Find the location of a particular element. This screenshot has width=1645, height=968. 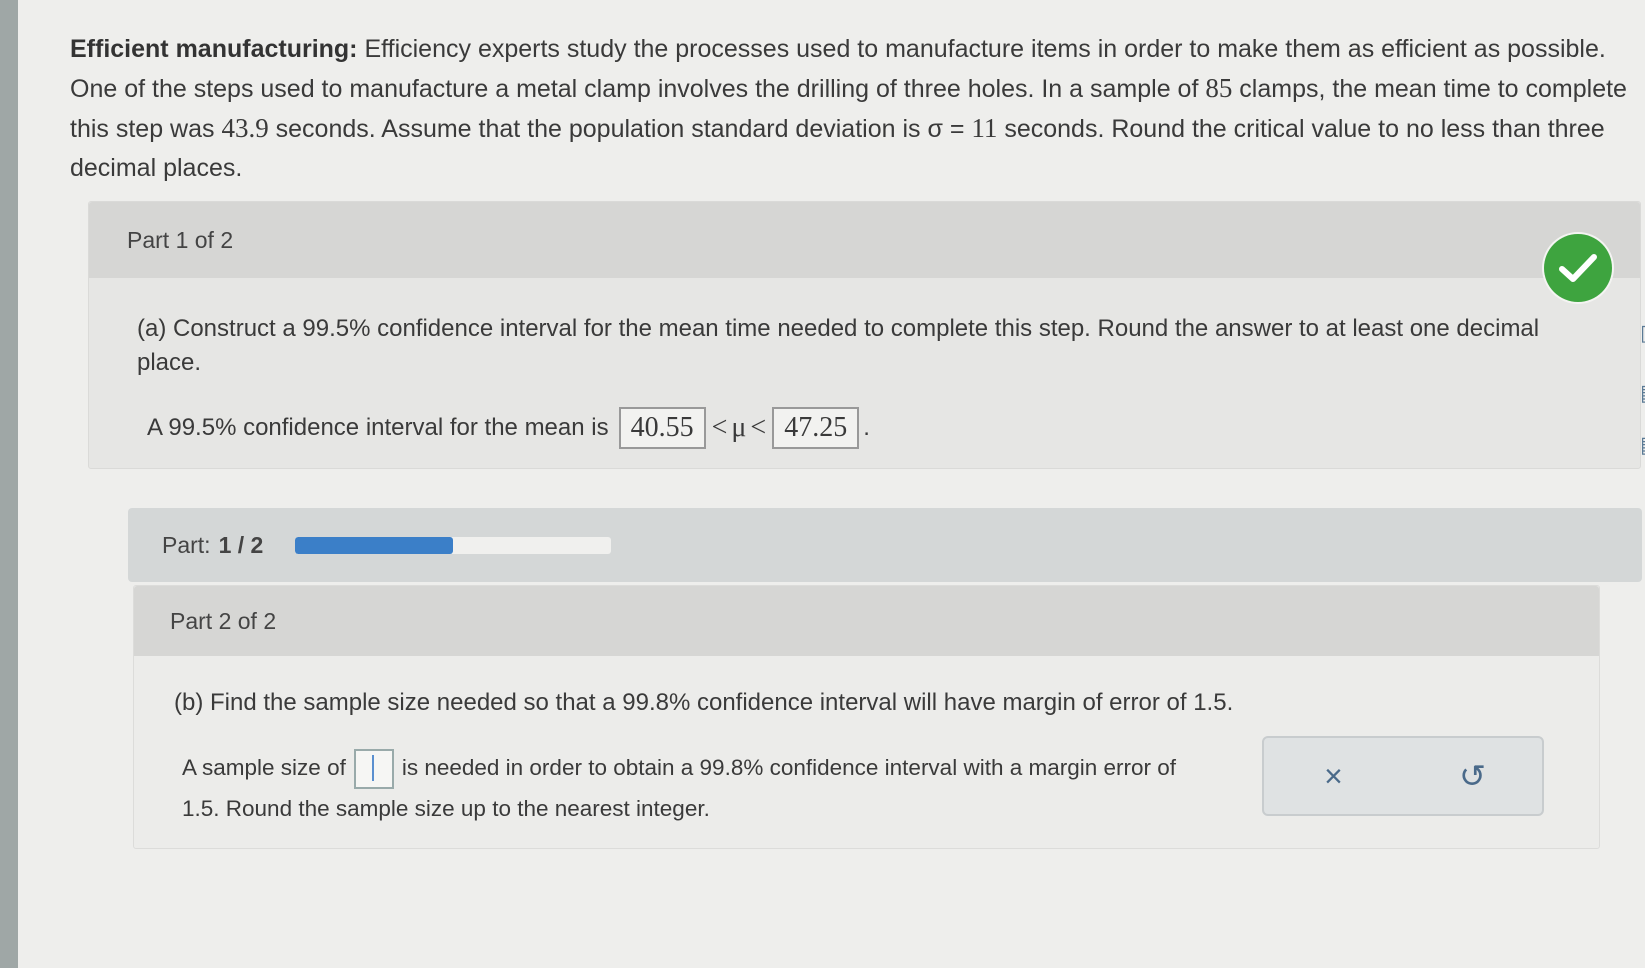

upper-bound-input: 47.25 is located at coordinates (816, 428).